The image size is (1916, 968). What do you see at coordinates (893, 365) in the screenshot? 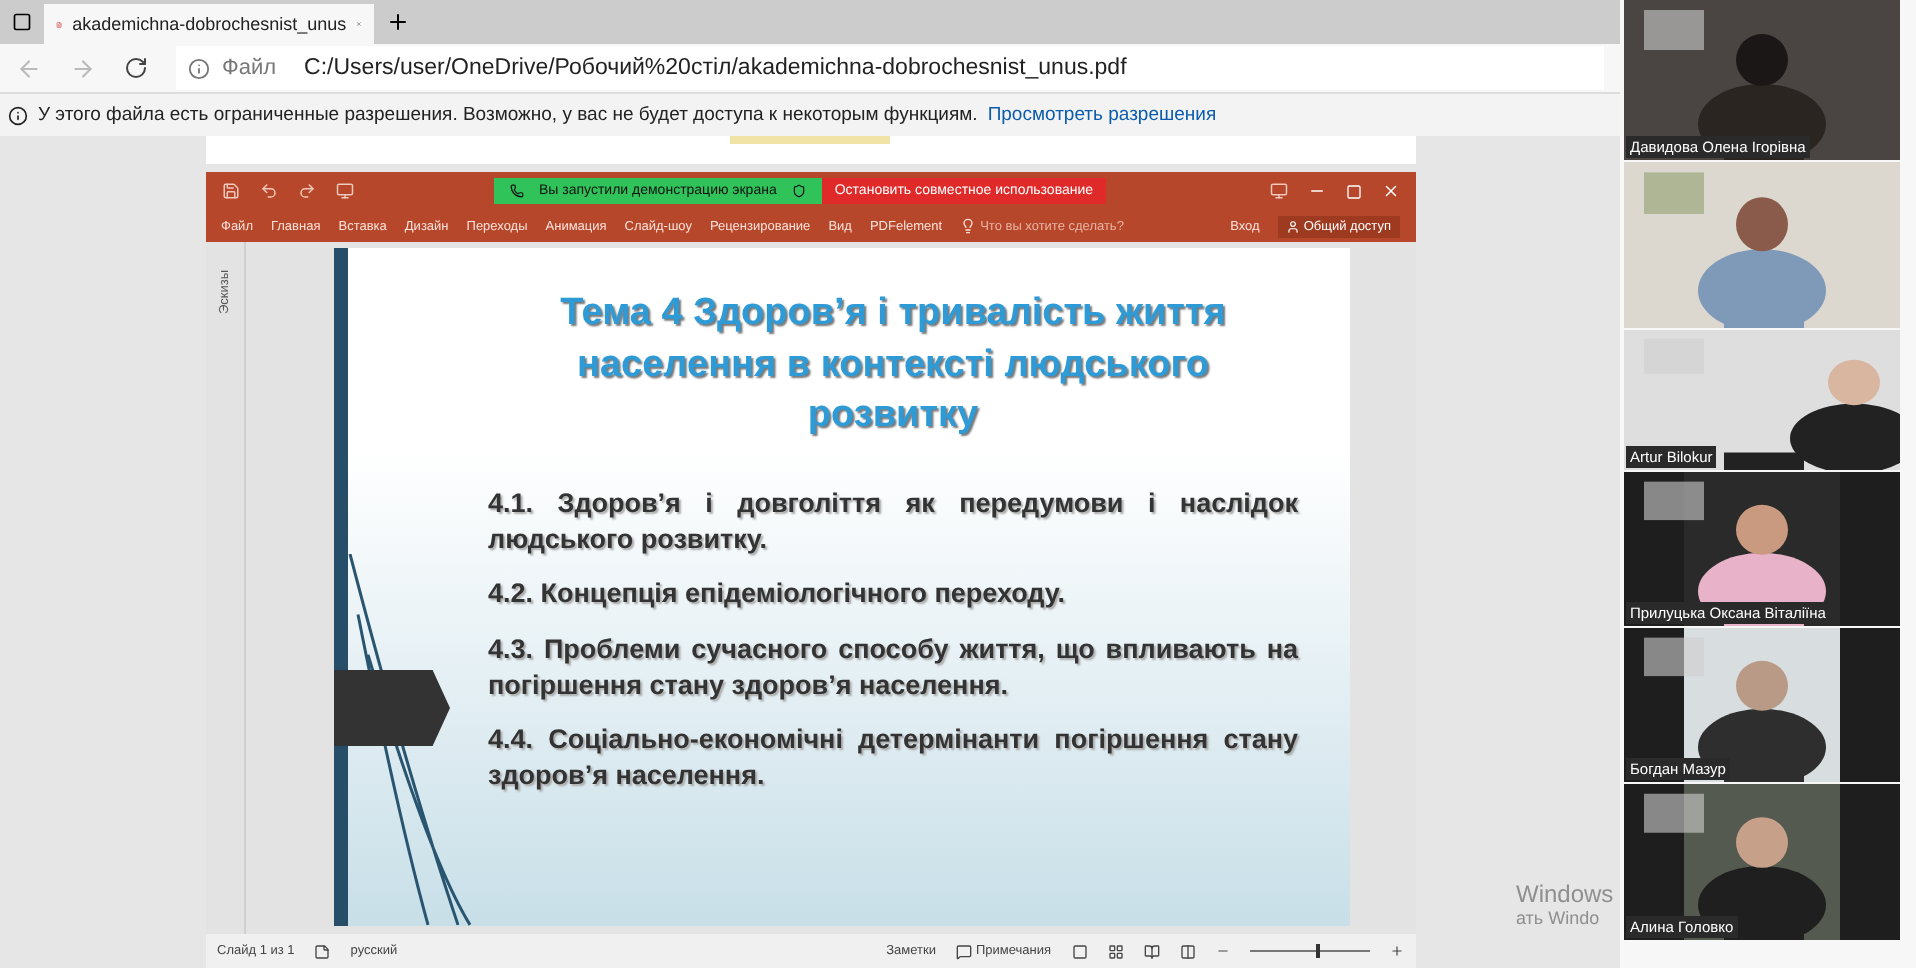
I see `slide-title: Тема 4 Здоров’я і тривалість життя населення в контексті людського розвитку` at bounding box center [893, 365].